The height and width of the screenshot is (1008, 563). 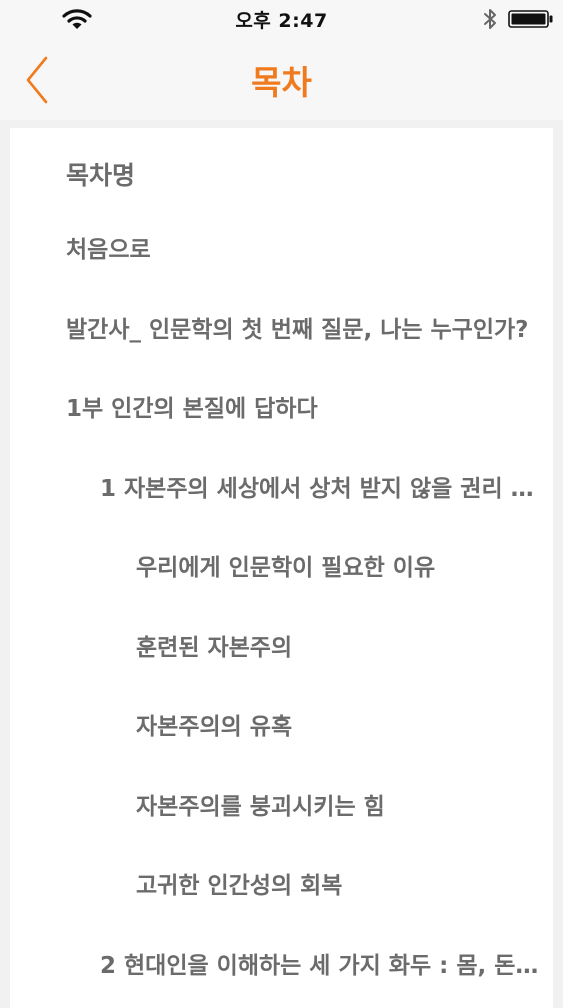 What do you see at coordinates (336, 727) in the screenshot?
I see `toc-item: 자본주의의 유혹` at bounding box center [336, 727].